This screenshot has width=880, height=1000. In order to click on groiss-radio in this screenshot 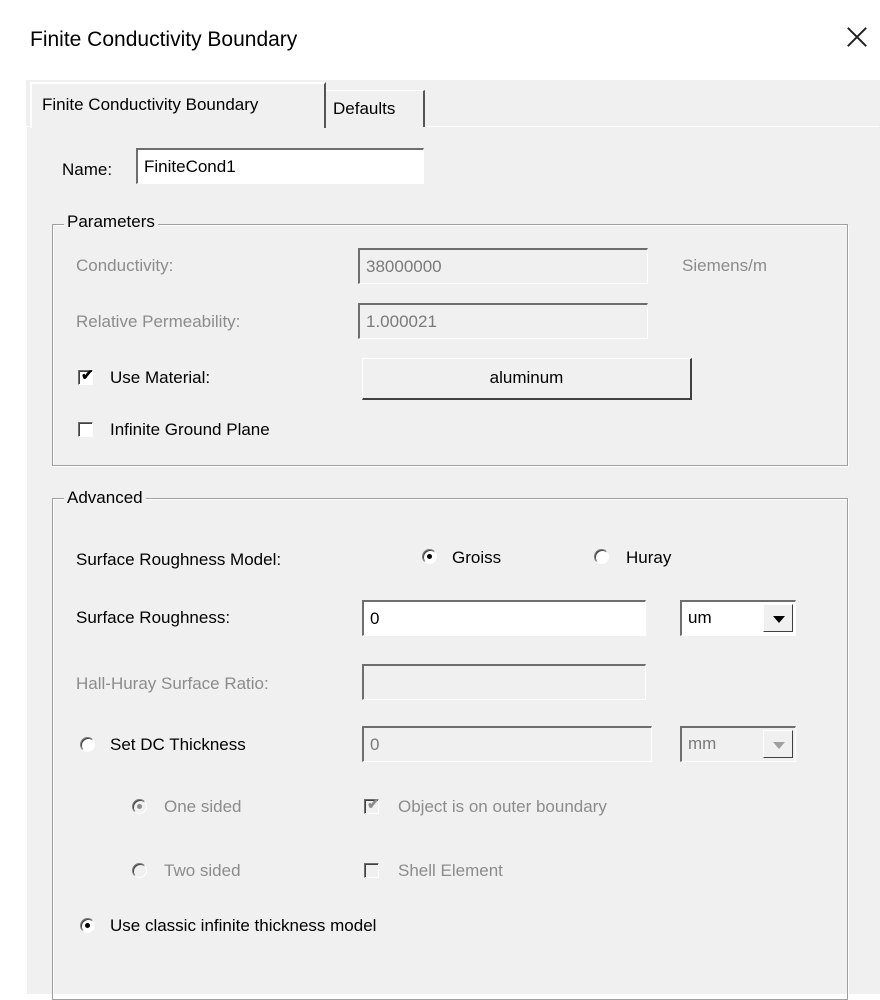, I will do `click(429, 556)`.